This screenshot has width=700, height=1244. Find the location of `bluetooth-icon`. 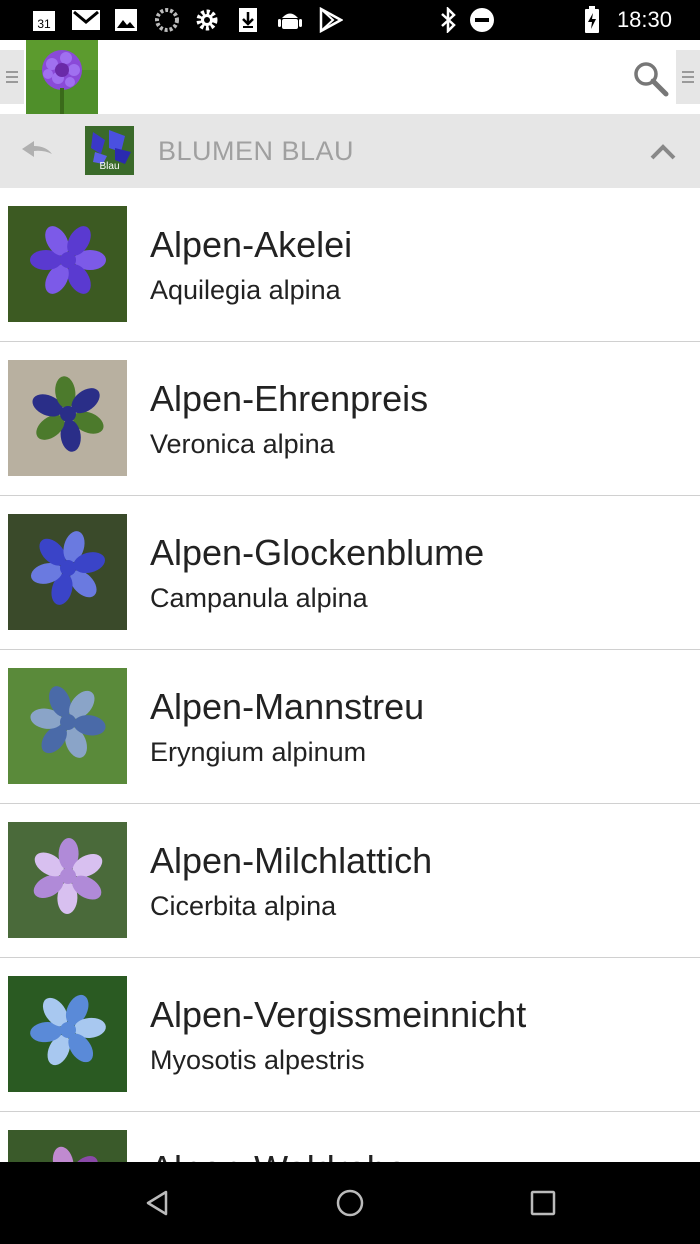

bluetooth-icon is located at coordinates (448, 20).